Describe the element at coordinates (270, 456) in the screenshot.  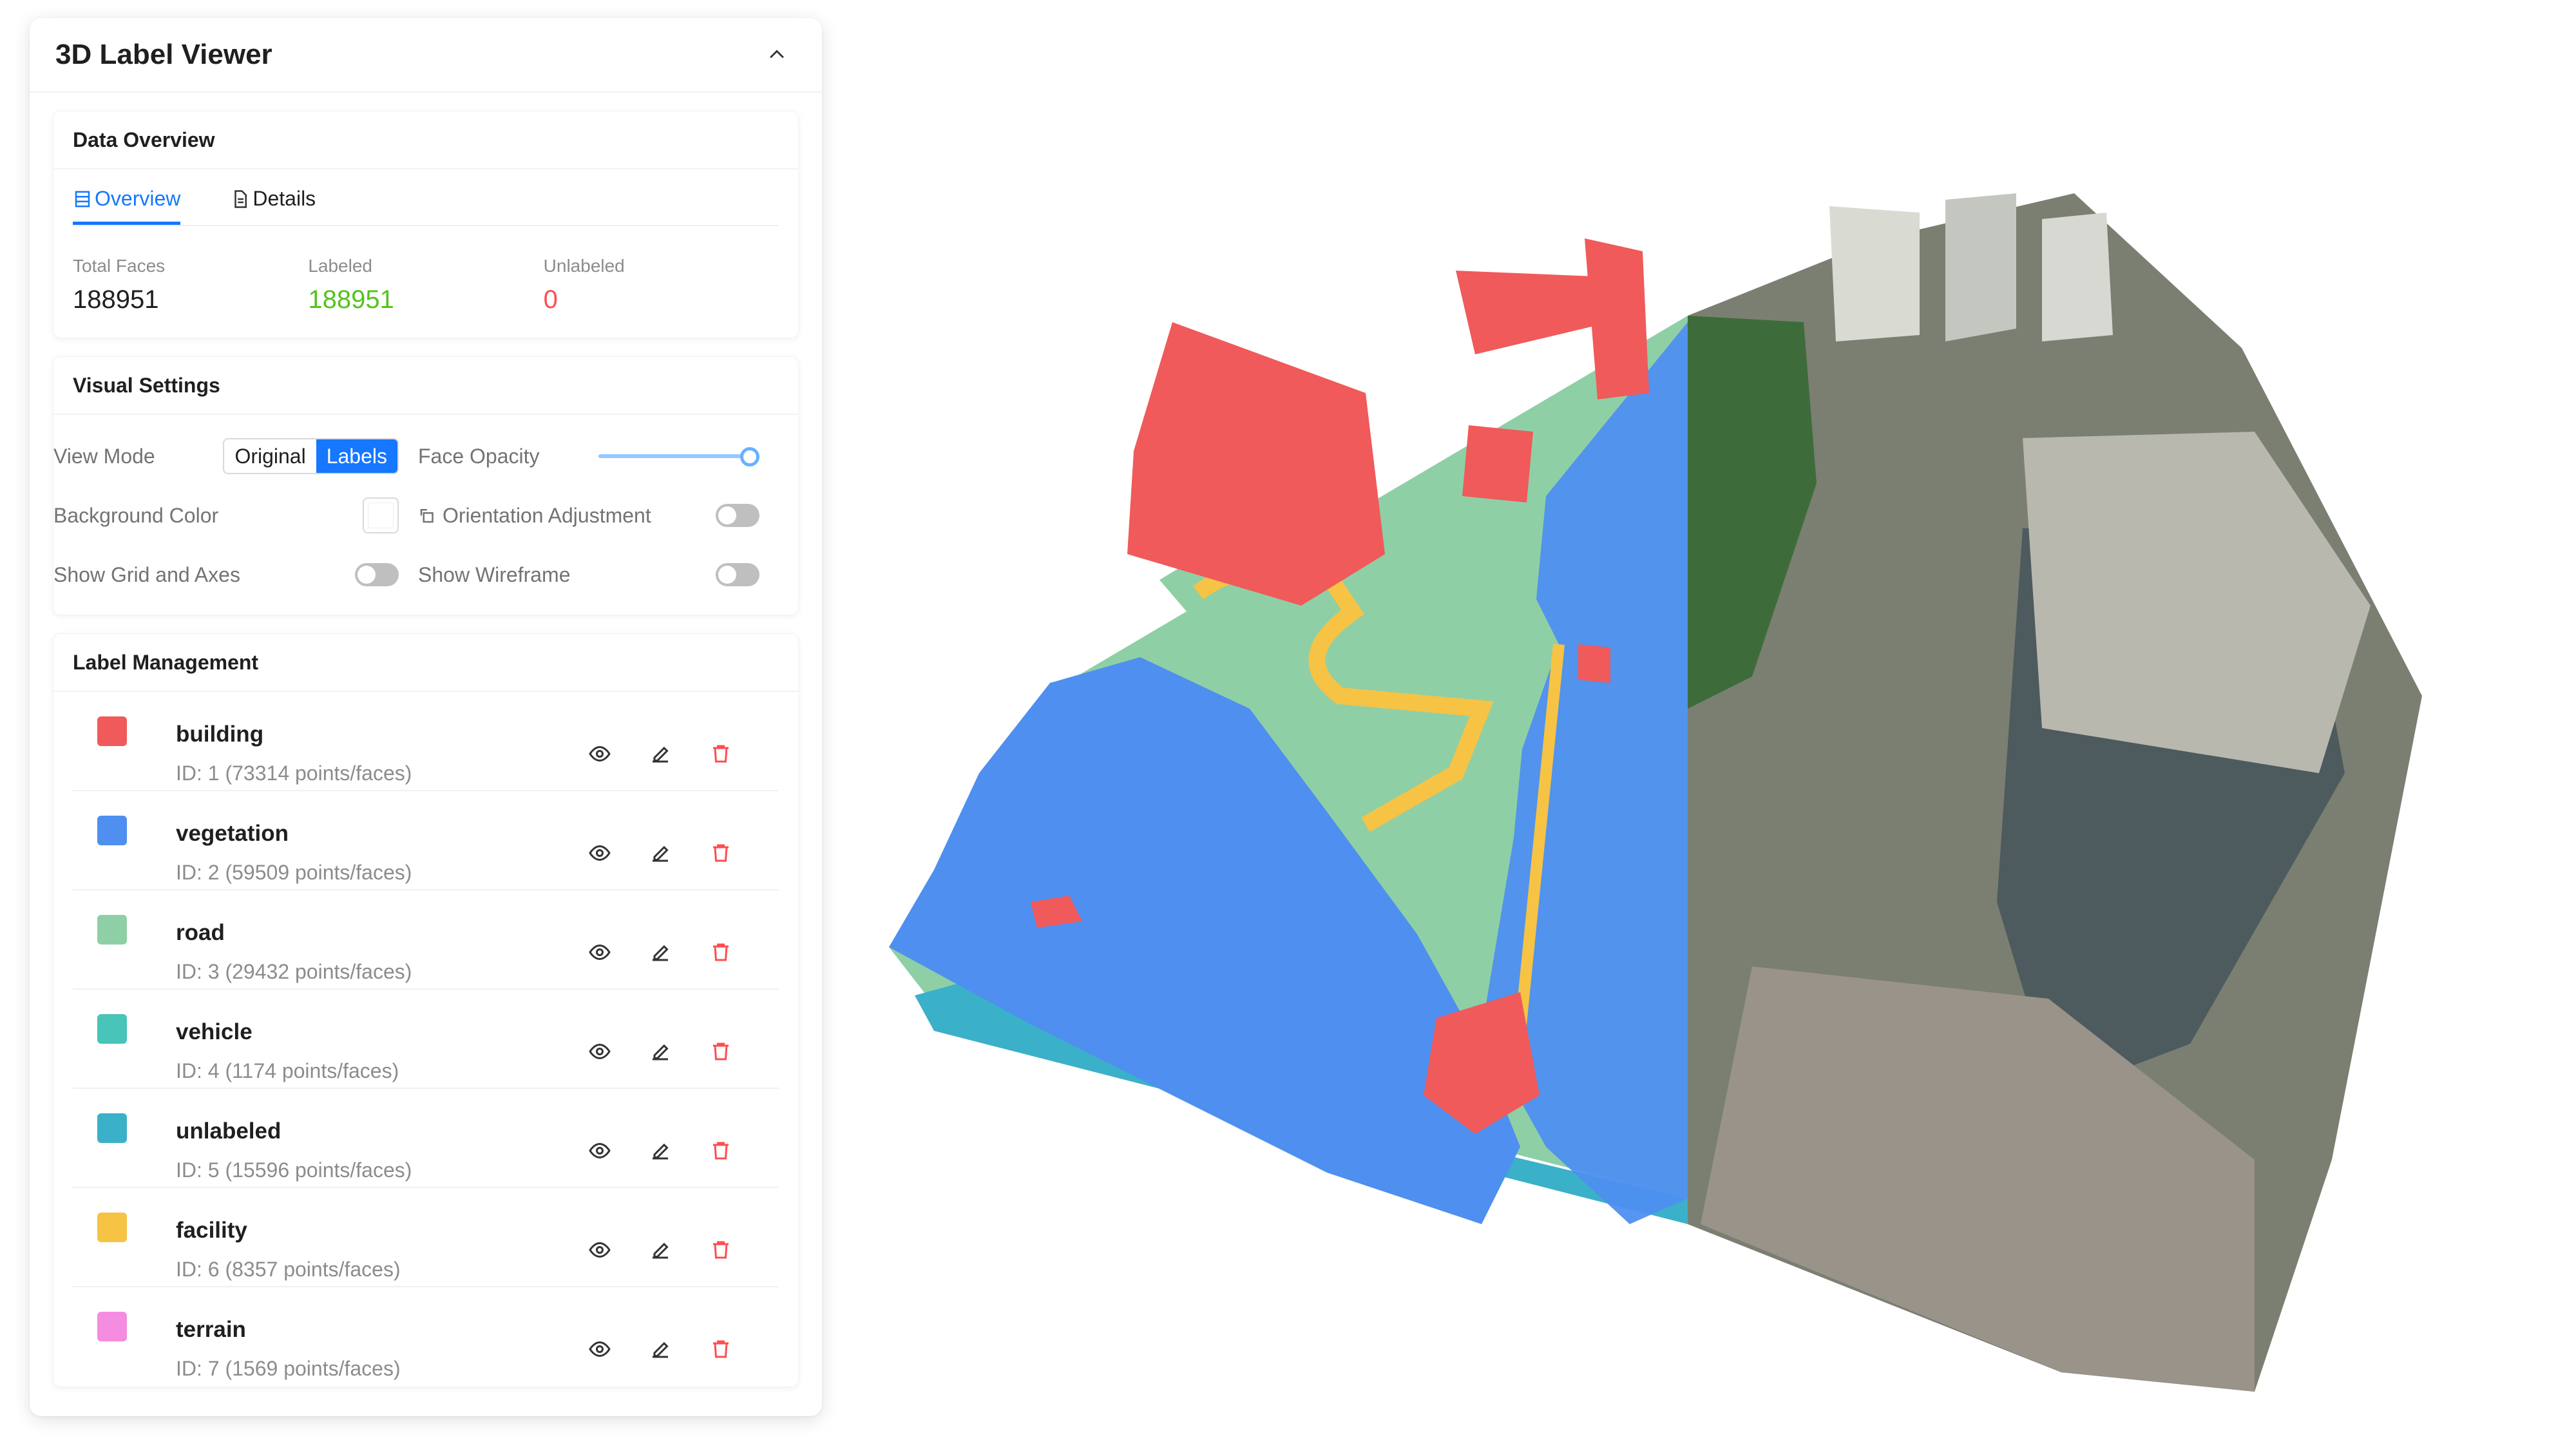
I see `view-mode-original: Original` at that location.